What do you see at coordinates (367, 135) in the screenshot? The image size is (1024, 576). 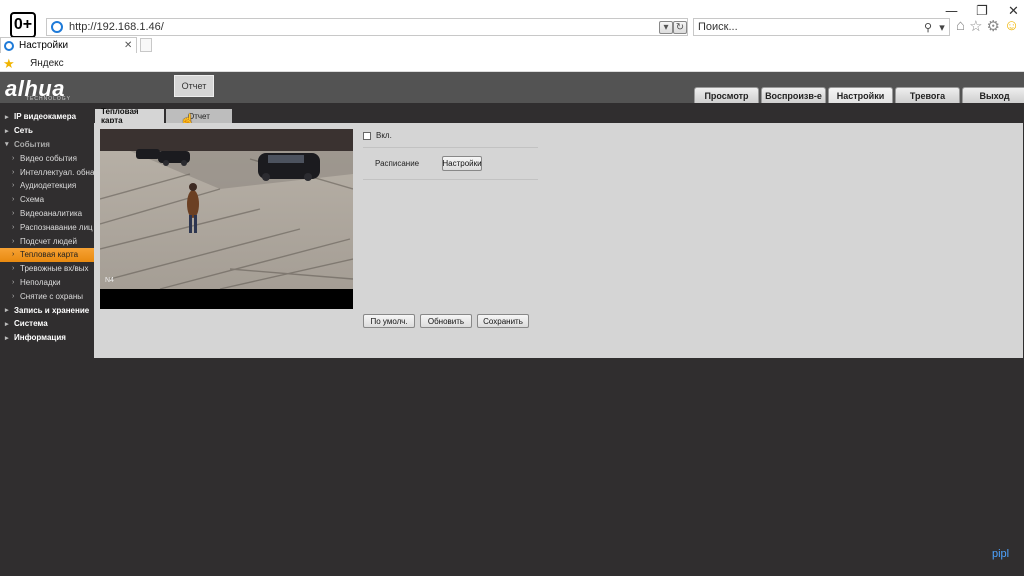 I see `checkbox-box` at bounding box center [367, 135].